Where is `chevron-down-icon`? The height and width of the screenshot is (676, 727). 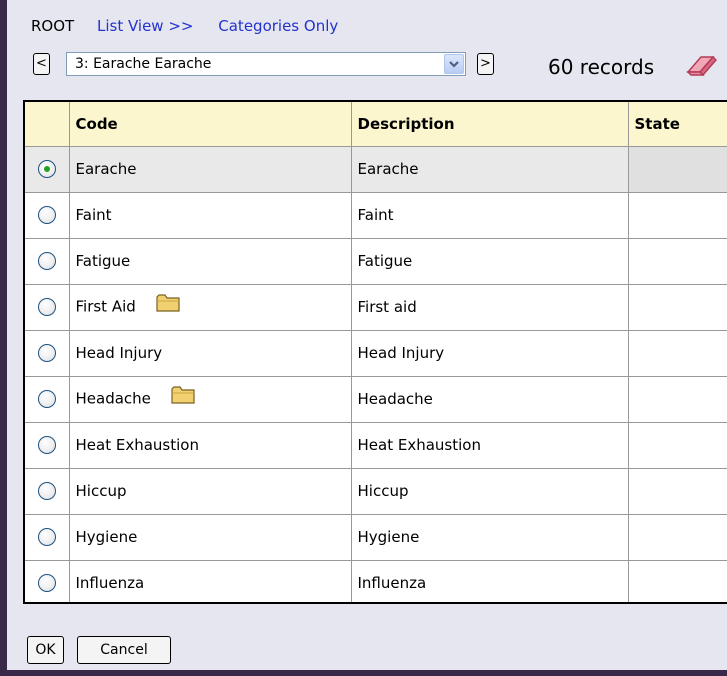
chevron-down-icon is located at coordinates (454, 64).